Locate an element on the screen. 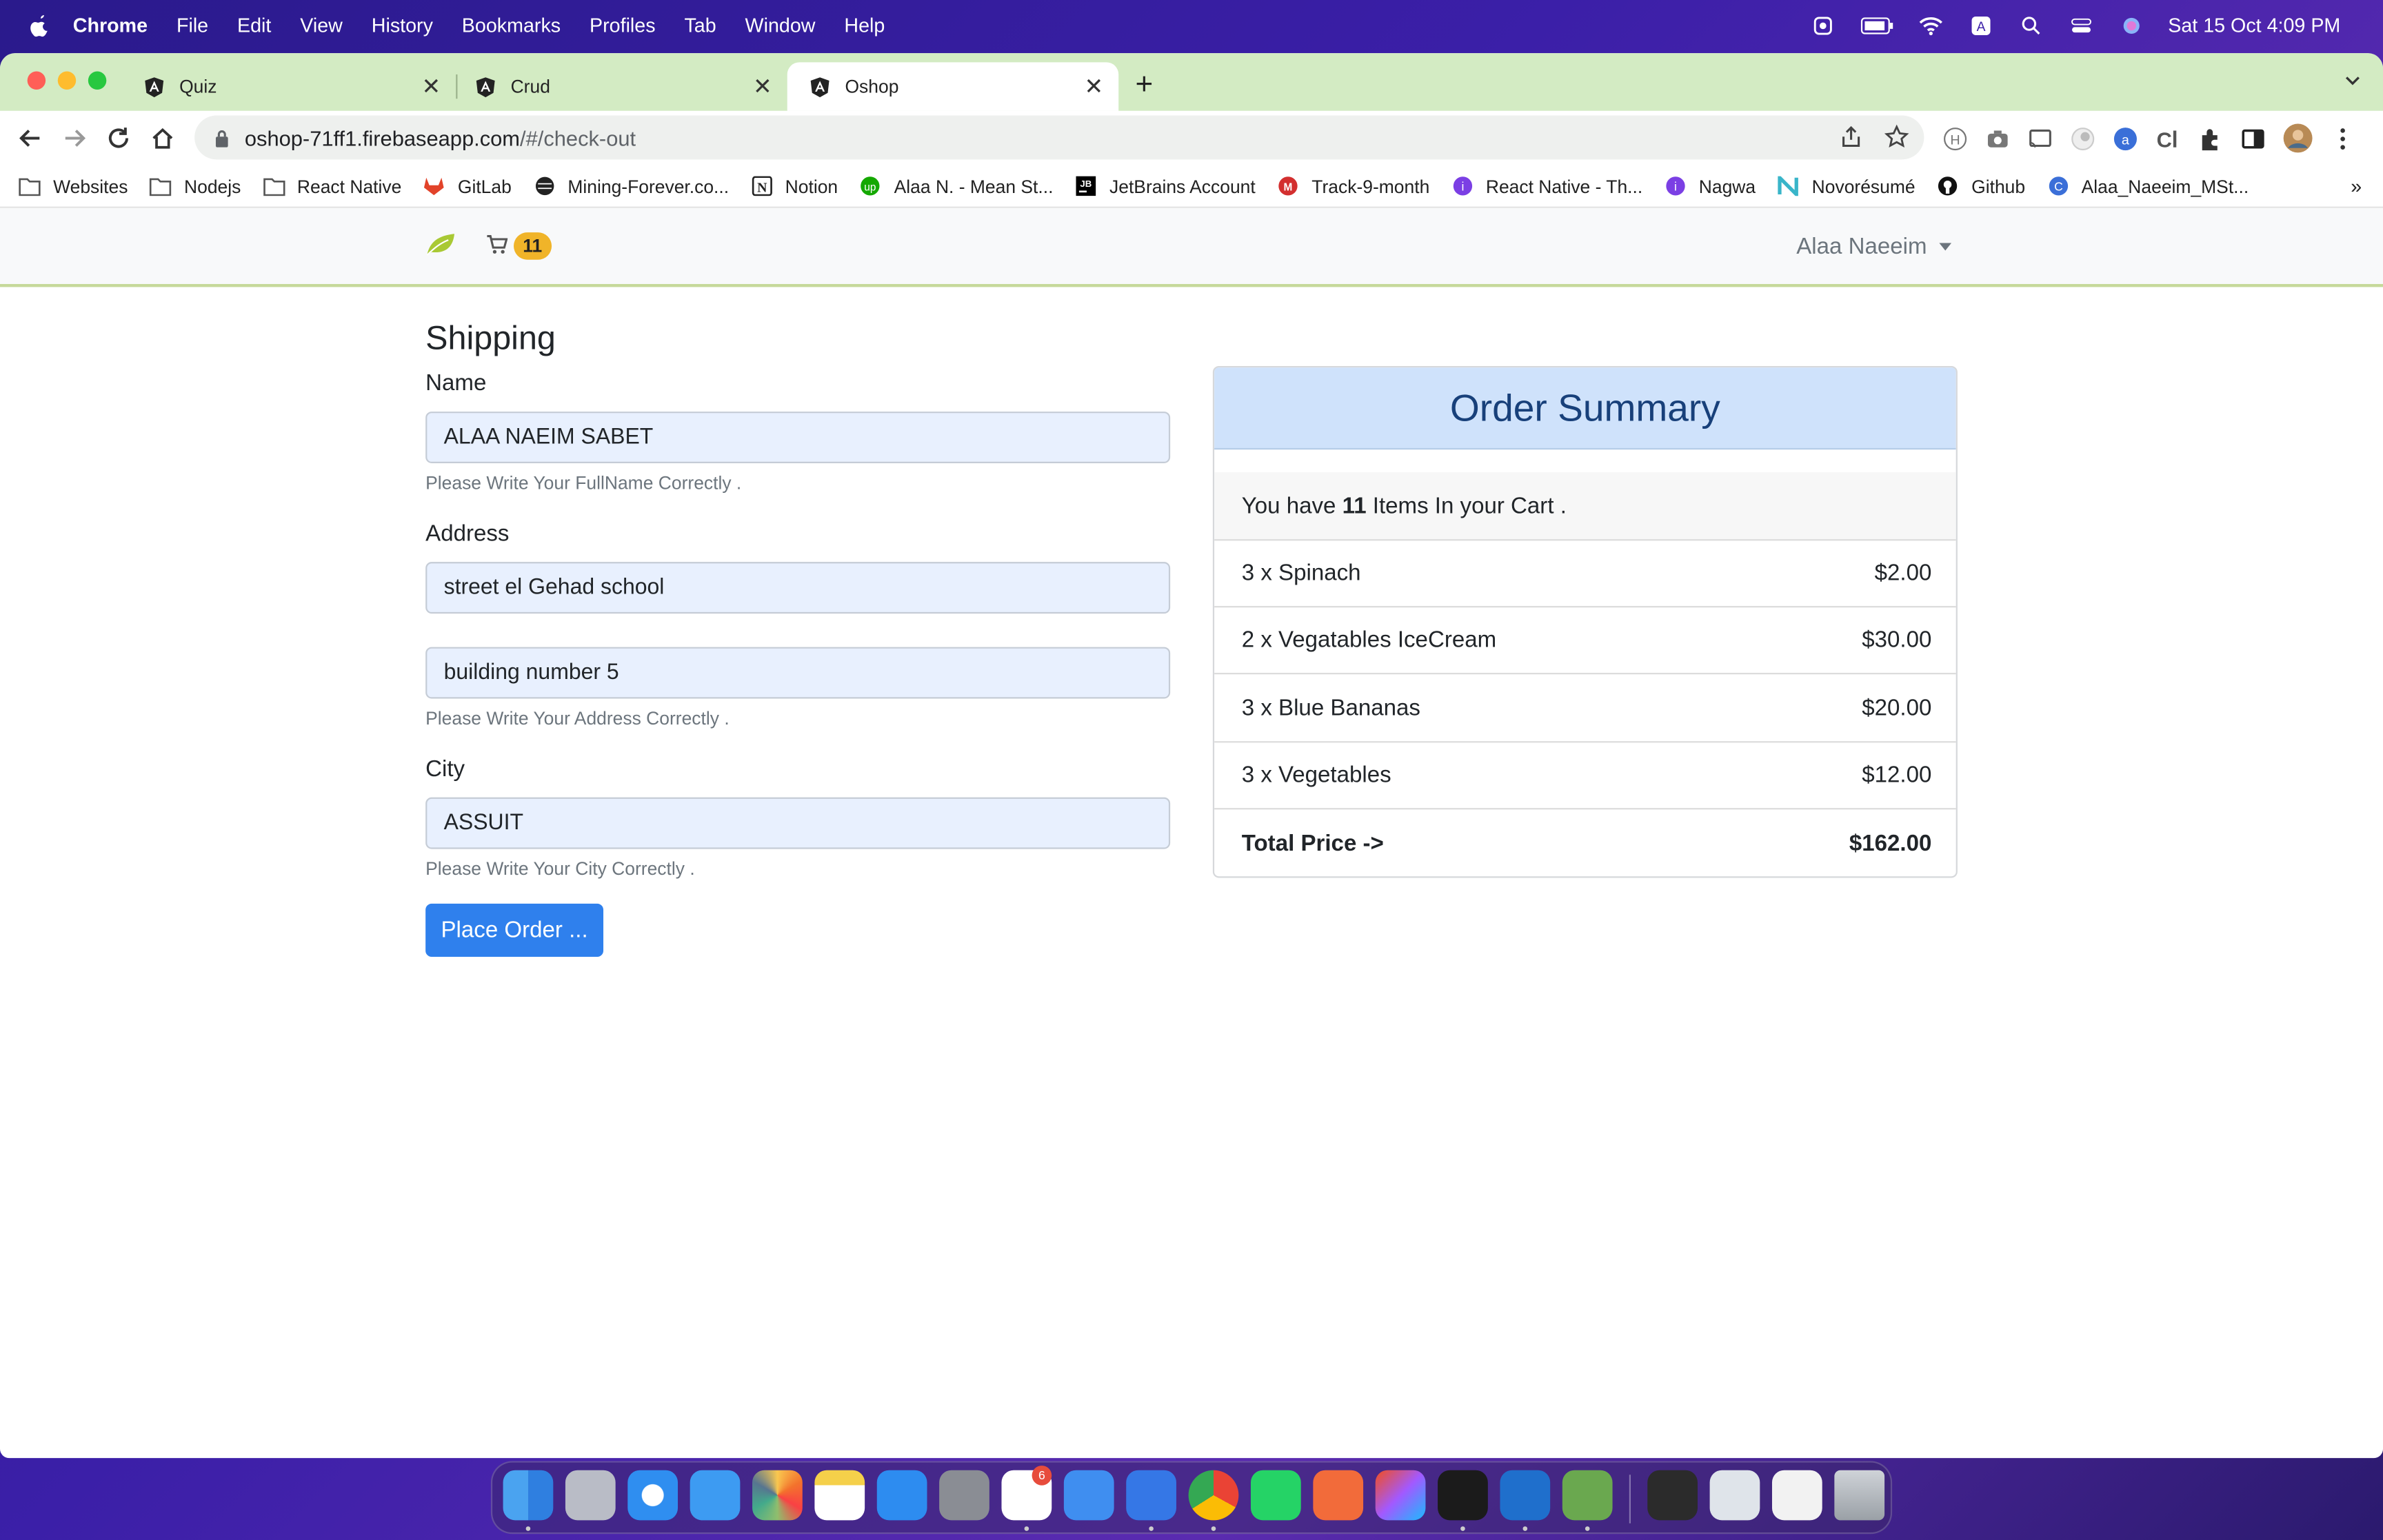 The height and width of the screenshot is (1540, 2383). item-price: $12.00 is located at coordinates (1897, 776).